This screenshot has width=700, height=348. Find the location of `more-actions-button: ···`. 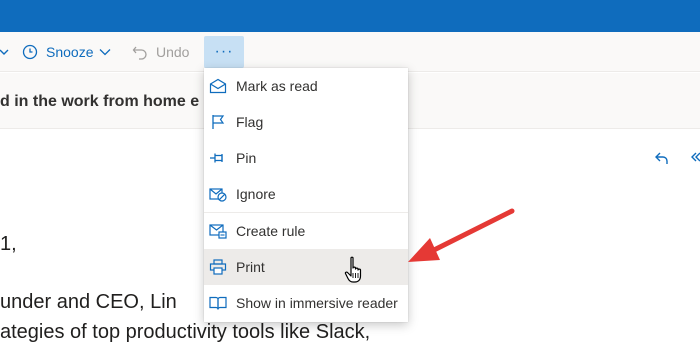

more-actions-button: ··· is located at coordinates (224, 52).